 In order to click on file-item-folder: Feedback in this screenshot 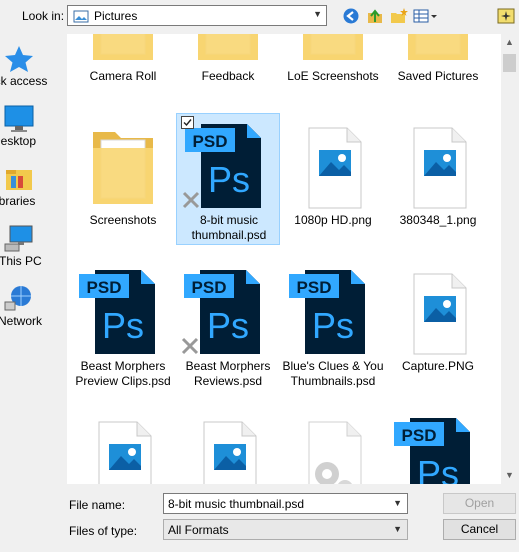, I will do `click(228, 72)`.